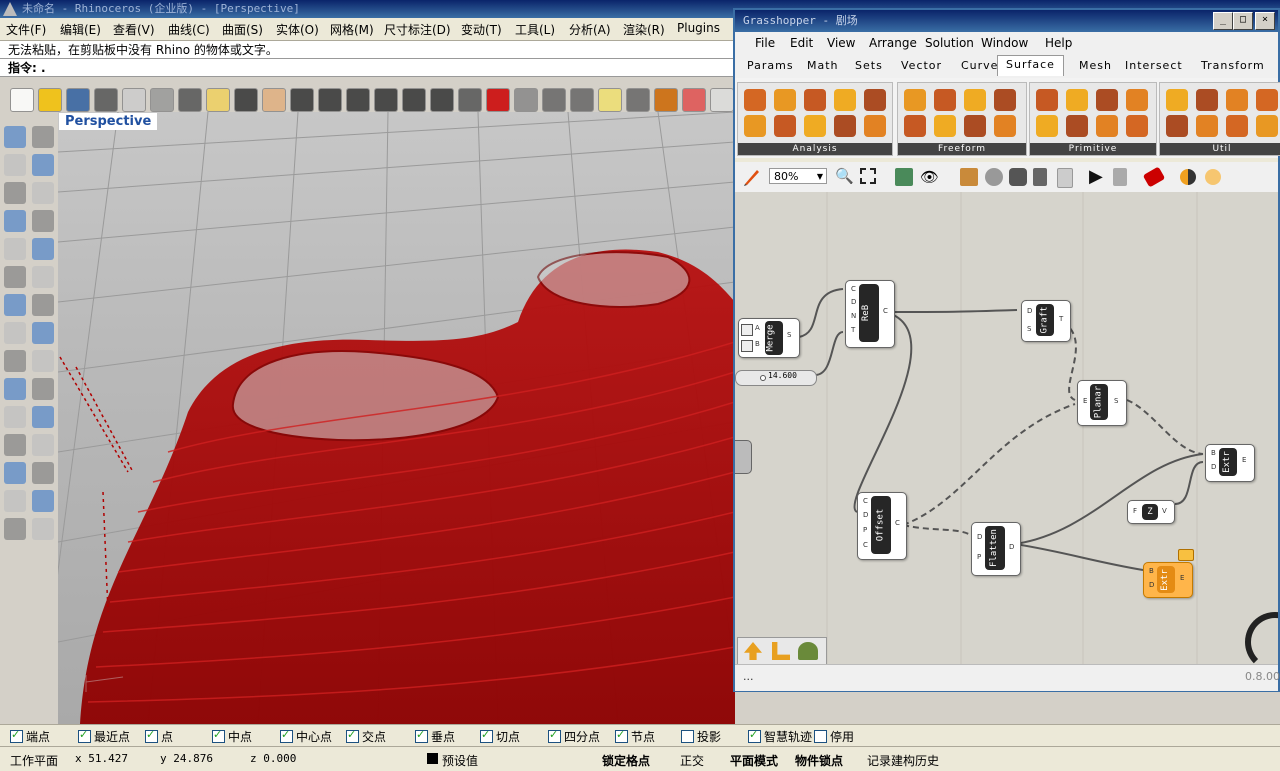  I want to click on osnap-12: 停用, so click(834, 736).